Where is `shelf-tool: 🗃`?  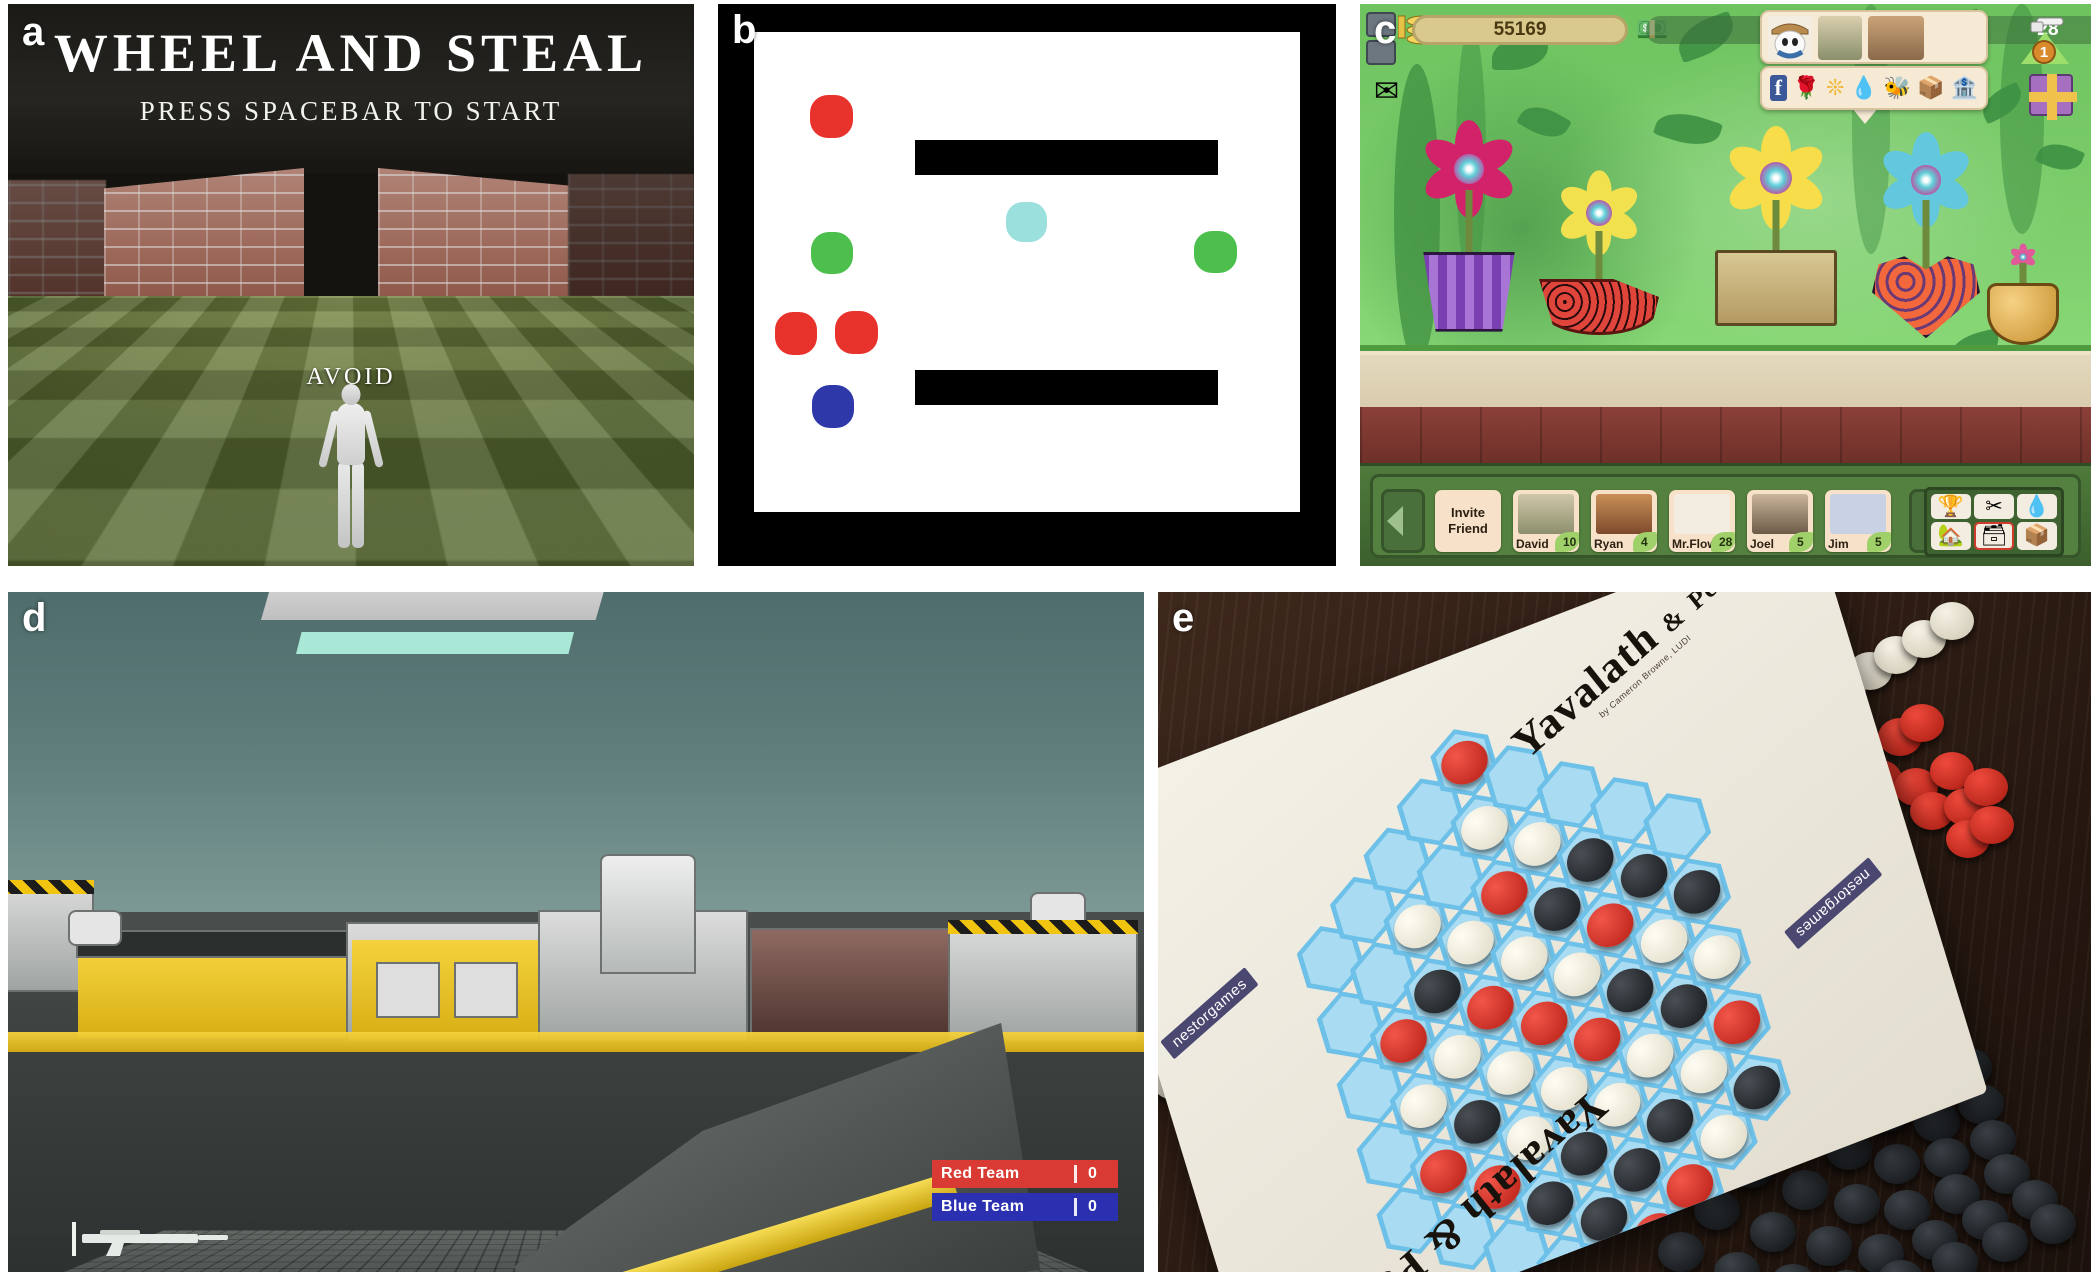
shelf-tool: 🗃 is located at coordinates (1994, 536).